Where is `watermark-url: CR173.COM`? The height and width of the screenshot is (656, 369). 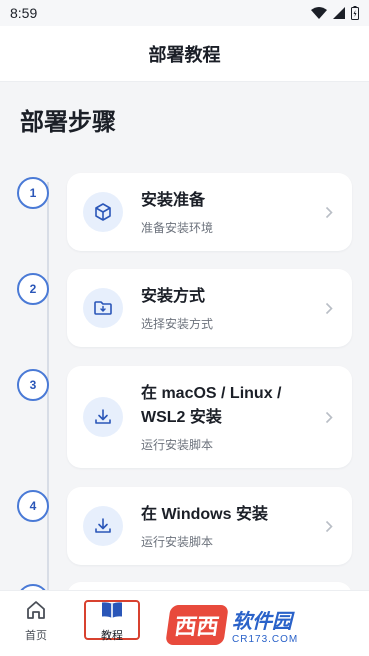 watermark-url: CR173.COM is located at coordinates (265, 639).